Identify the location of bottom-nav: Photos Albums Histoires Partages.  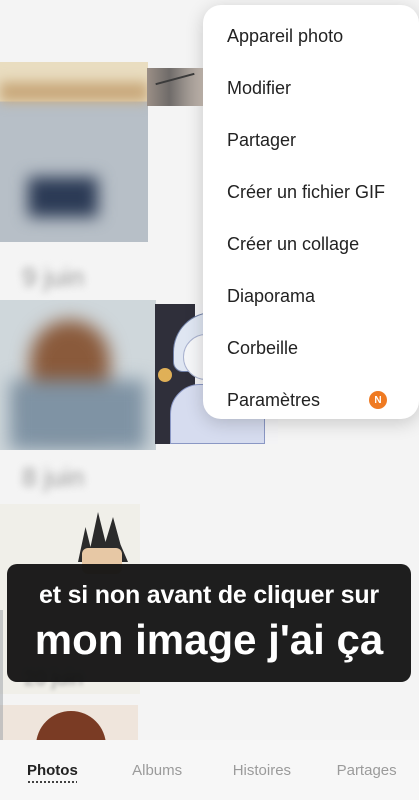
(209, 770).